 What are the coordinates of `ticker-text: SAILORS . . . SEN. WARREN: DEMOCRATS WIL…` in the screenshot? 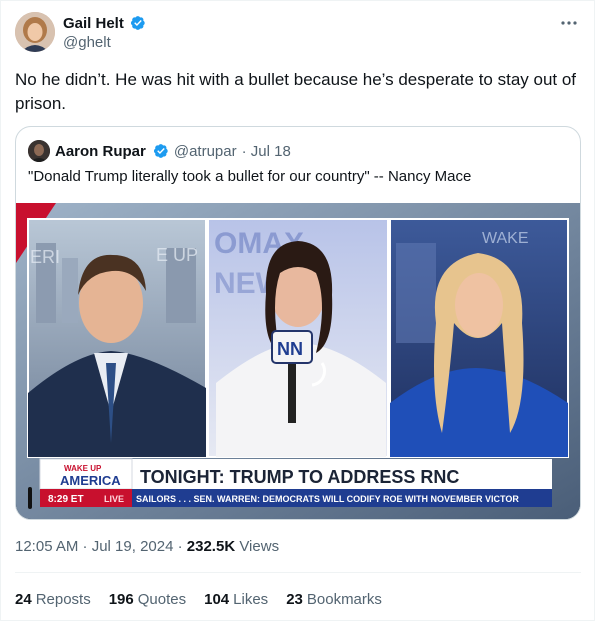 It's located at (327, 499).